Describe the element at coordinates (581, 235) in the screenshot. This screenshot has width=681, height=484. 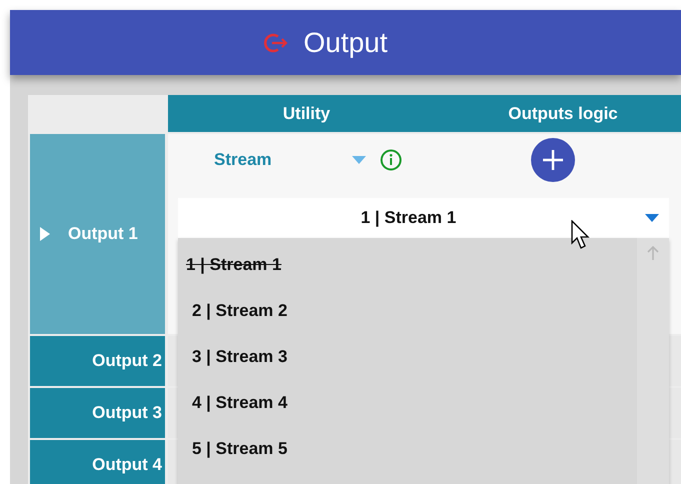
I see `mouse-cursor-icon` at that location.